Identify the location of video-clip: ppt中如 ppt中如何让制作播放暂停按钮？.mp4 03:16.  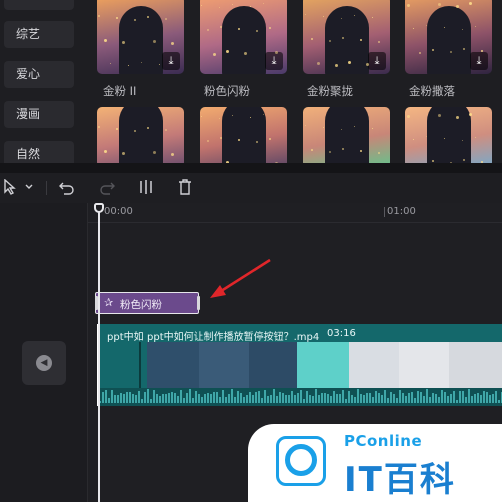
(299, 365).